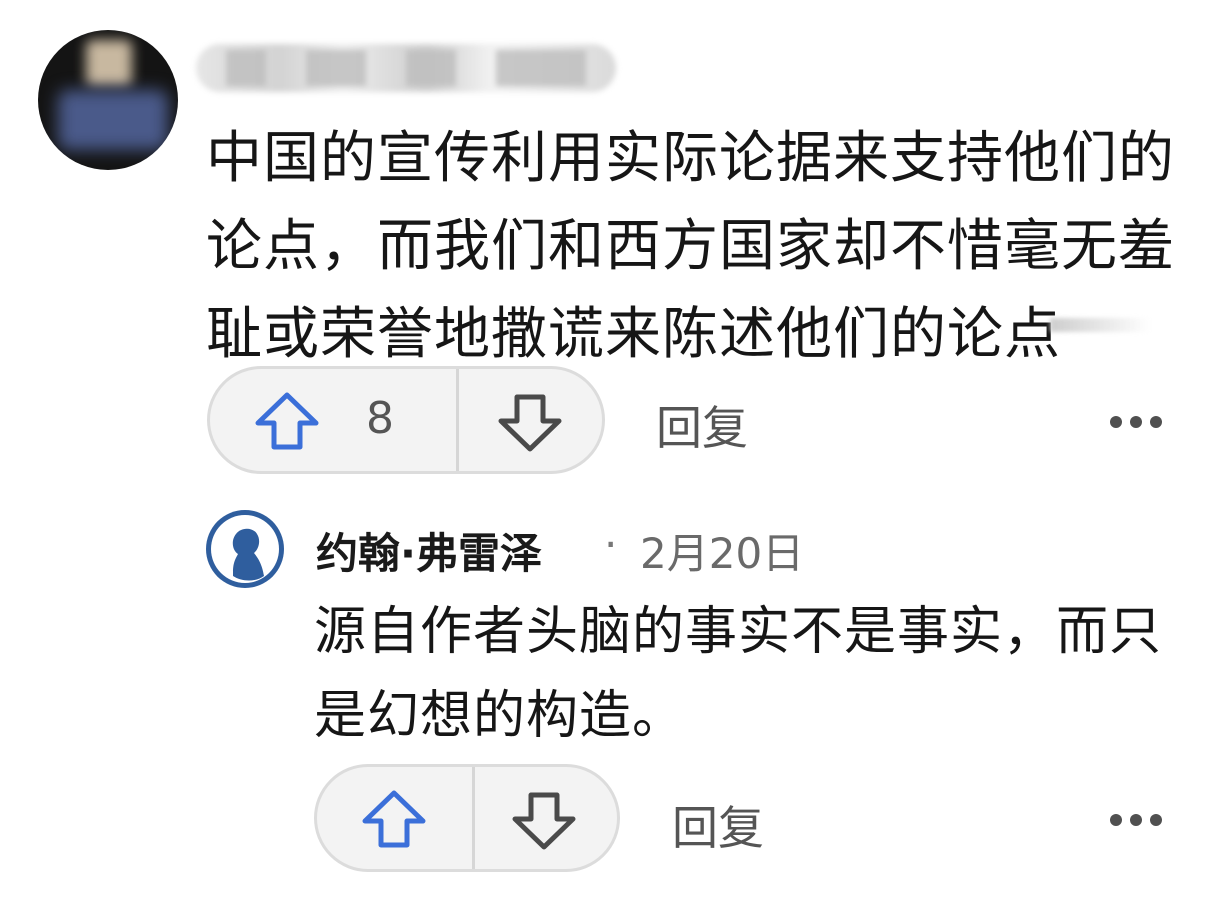 This screenshot has height=901, width=1224. Describe the element at coordinates (738, 674) in the screenshot. I see `reply-text: 源自作者头脑的事实不是事实，而只是幻想的构造。` at that location.